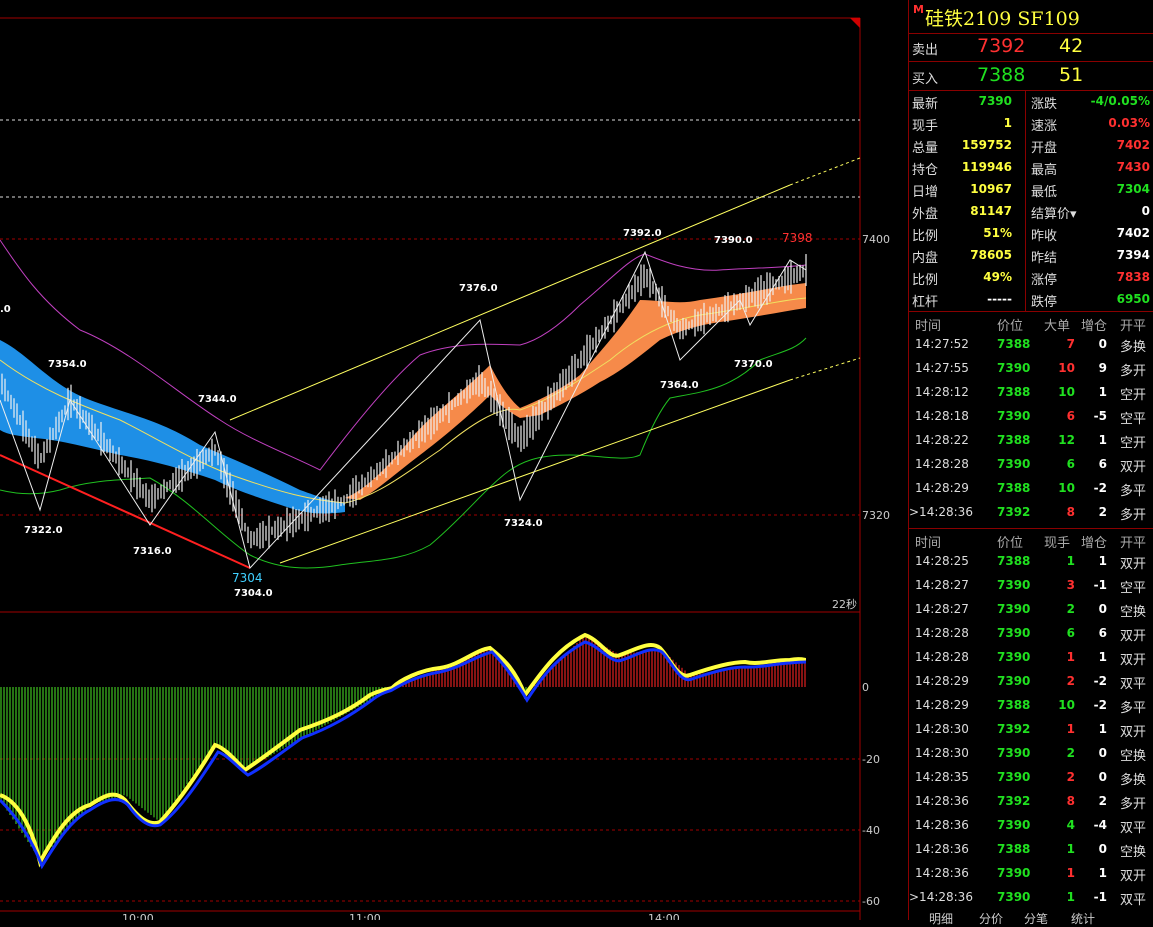  I want to click on row-oi-change: 2, so click(1102, 801).